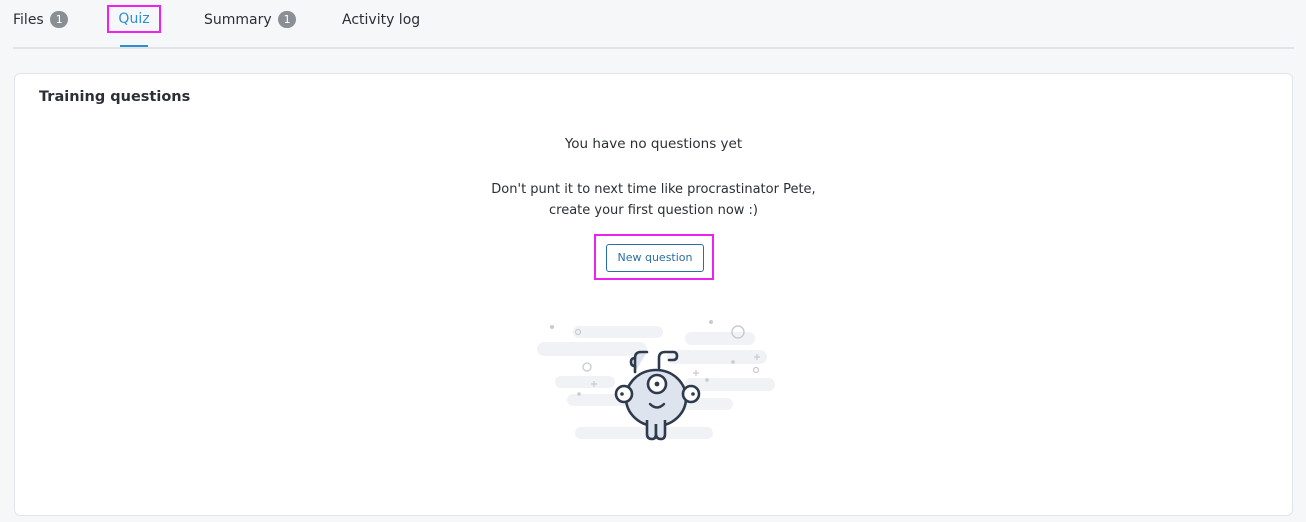 The width and height of the screenshot is (1306, 522). I want to click on files-count-badge: 1, so click(59, 19).